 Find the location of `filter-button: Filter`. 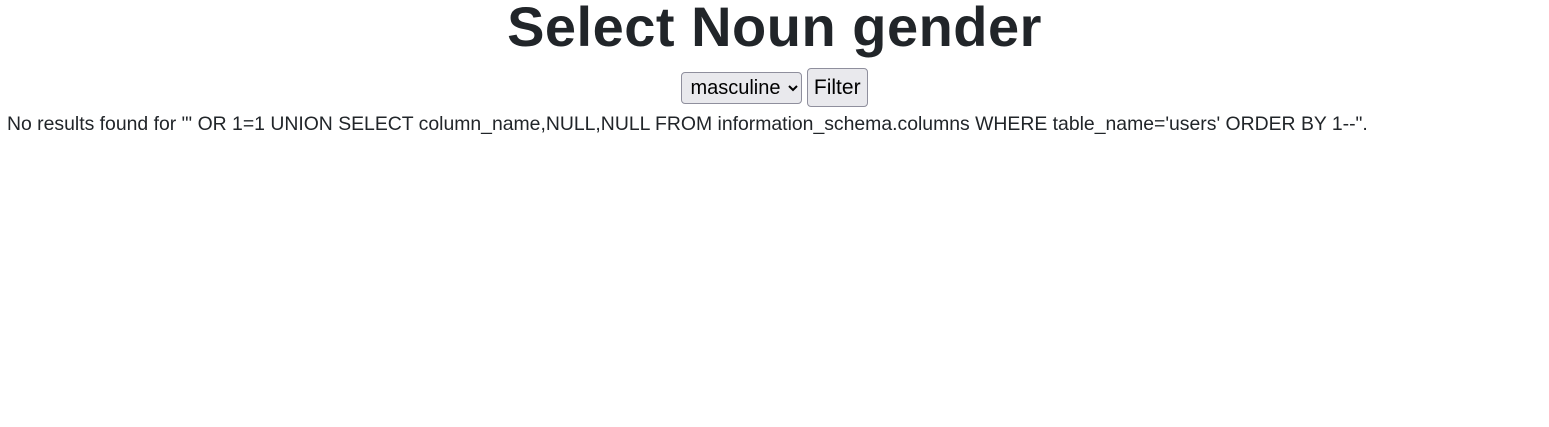

filter-button: Filter is located at coordinates (837, 87).